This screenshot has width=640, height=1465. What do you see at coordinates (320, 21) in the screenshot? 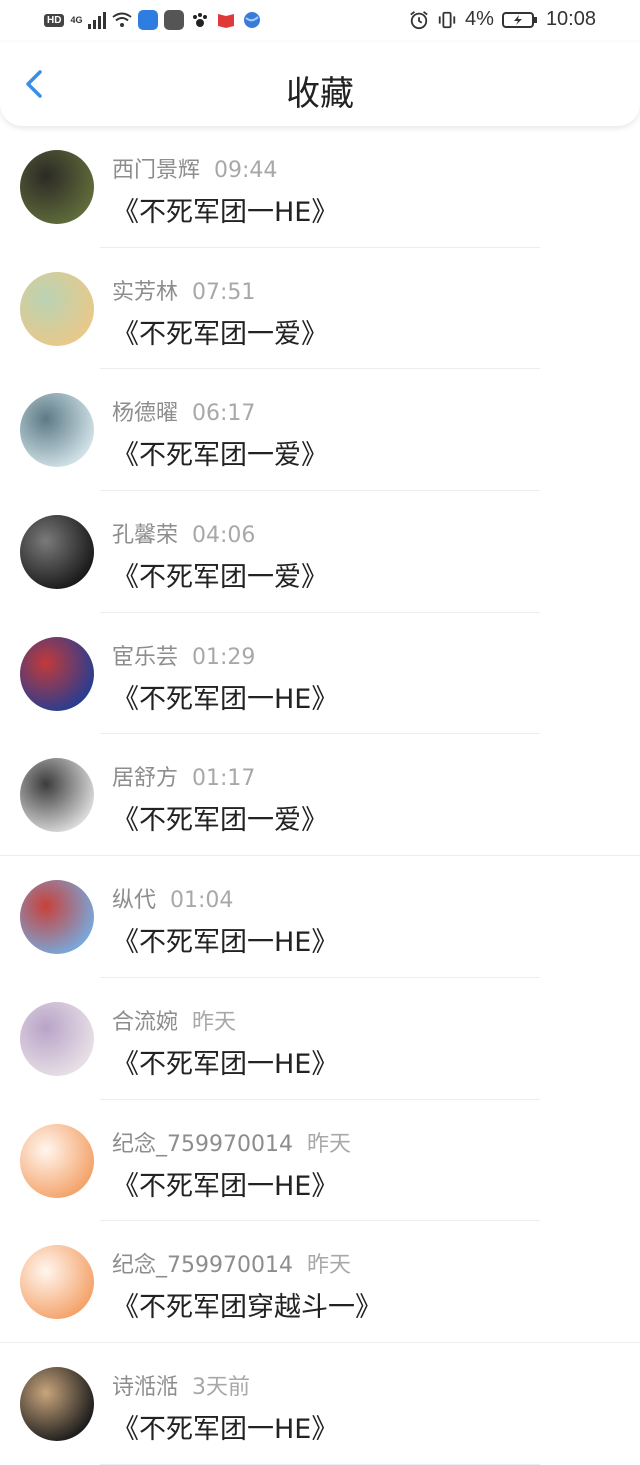
I see `status-bar: HD 4G 4% 10:08` at bounding box center [320, 21].